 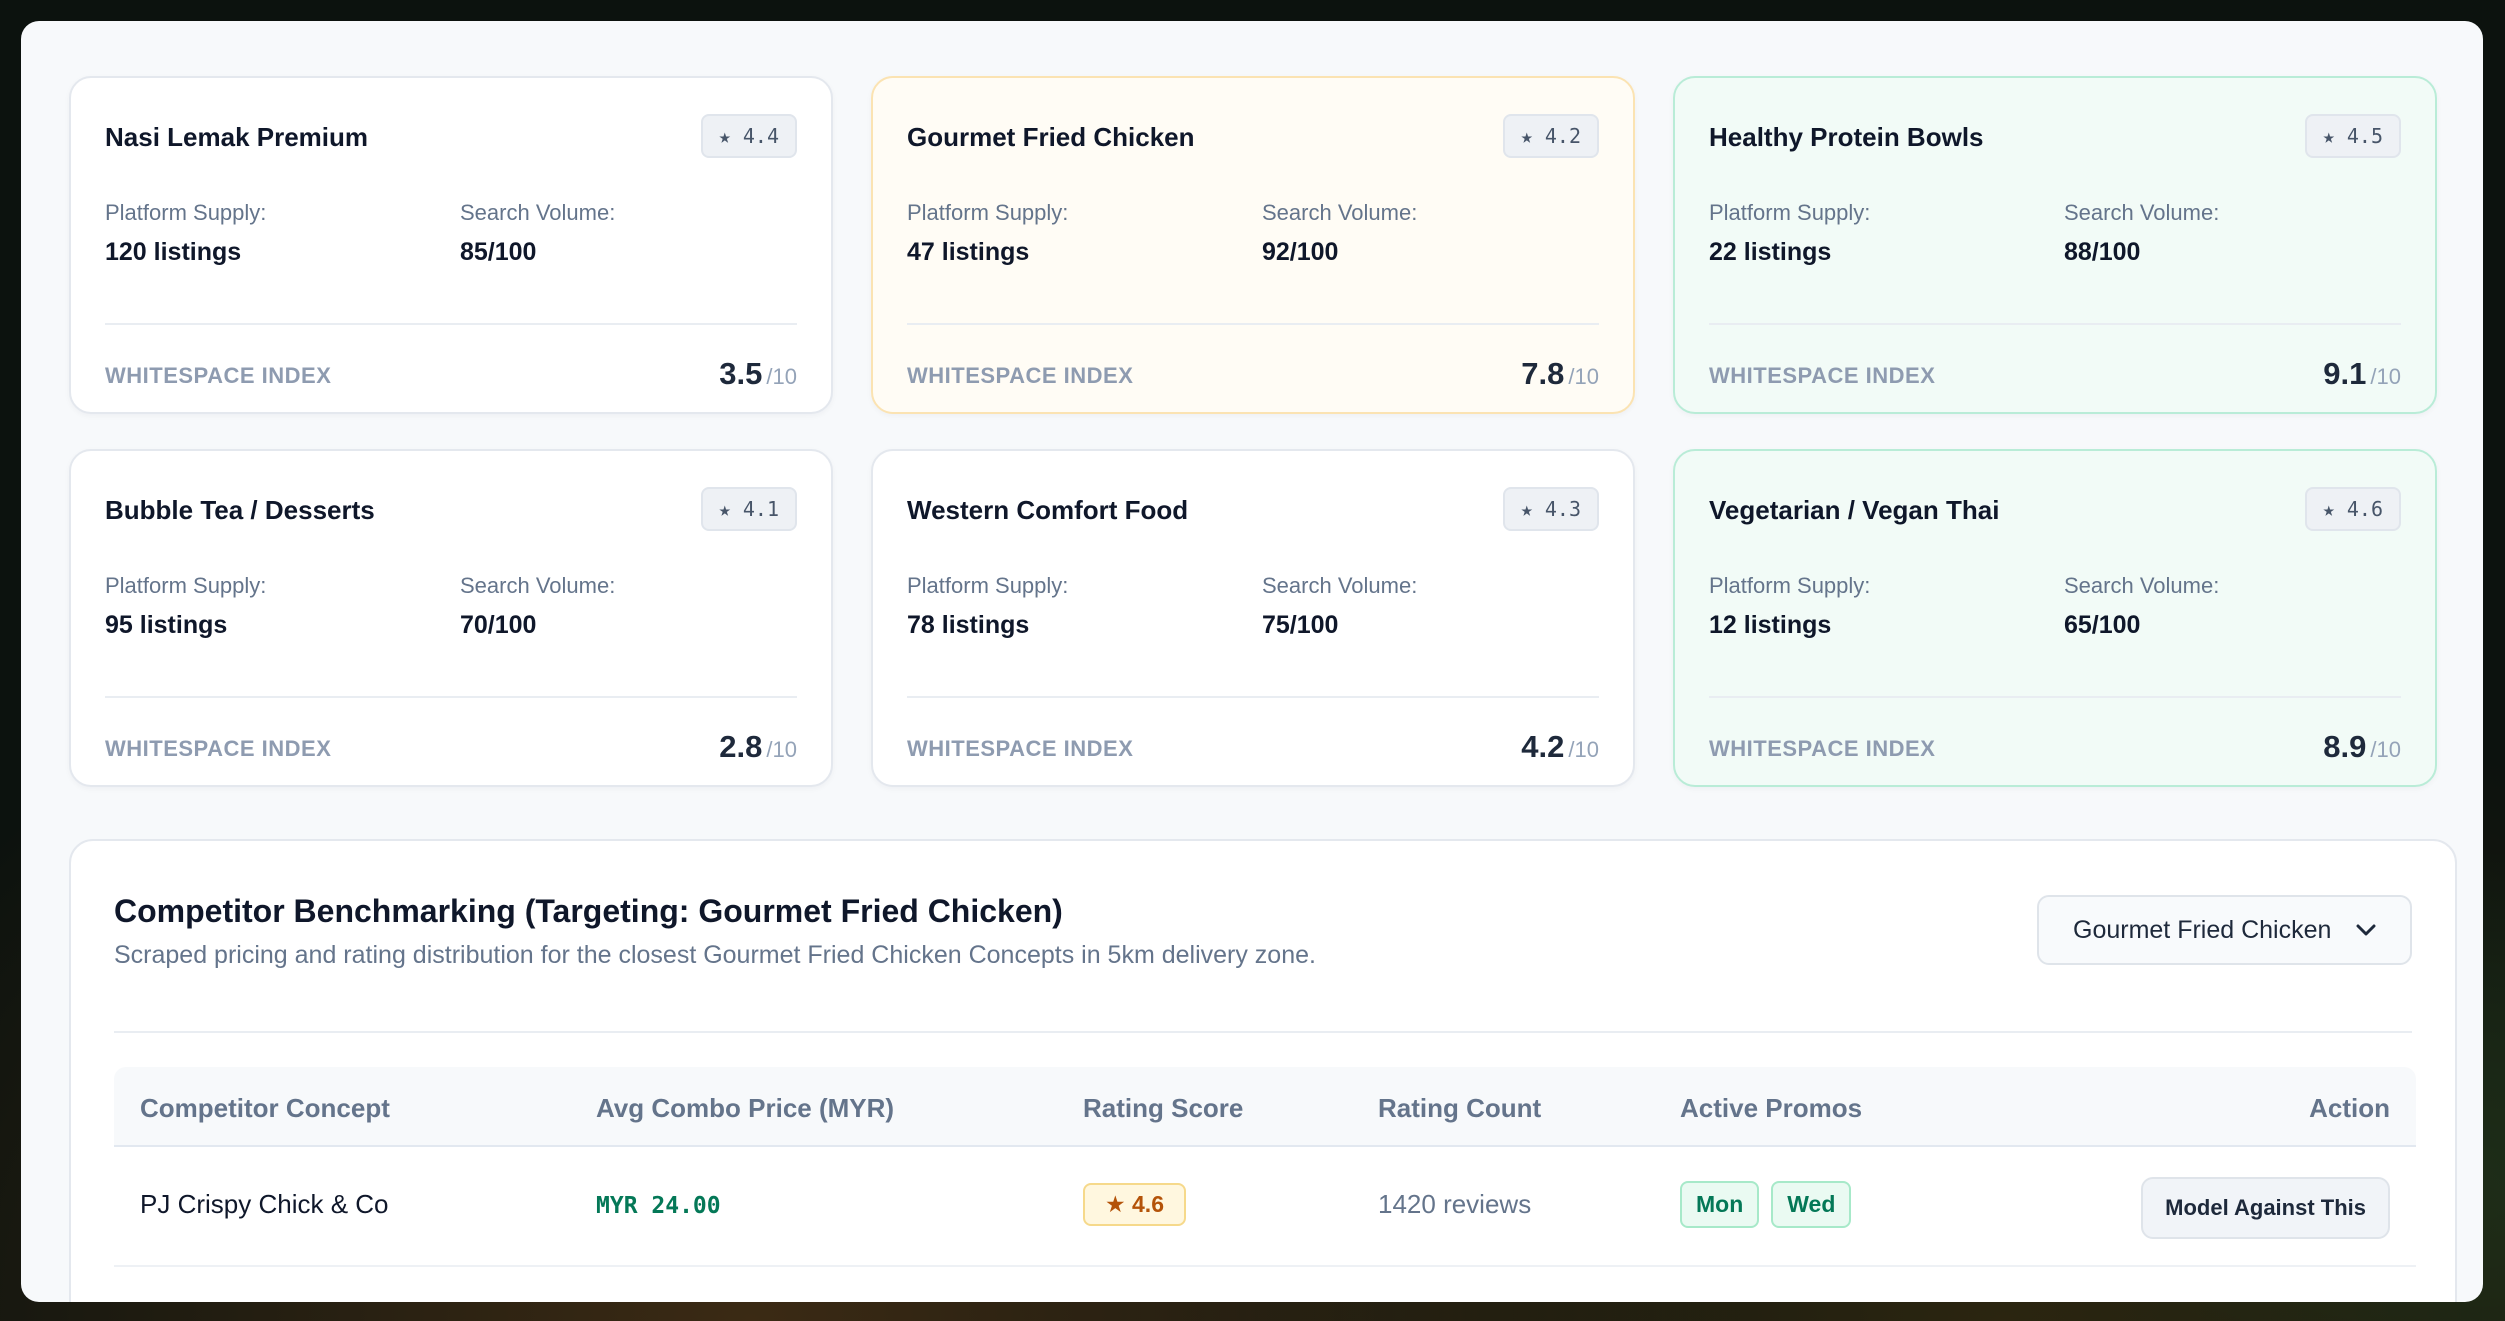 I want to click on supply-value: 120 listings, so click(x=173, y=252).